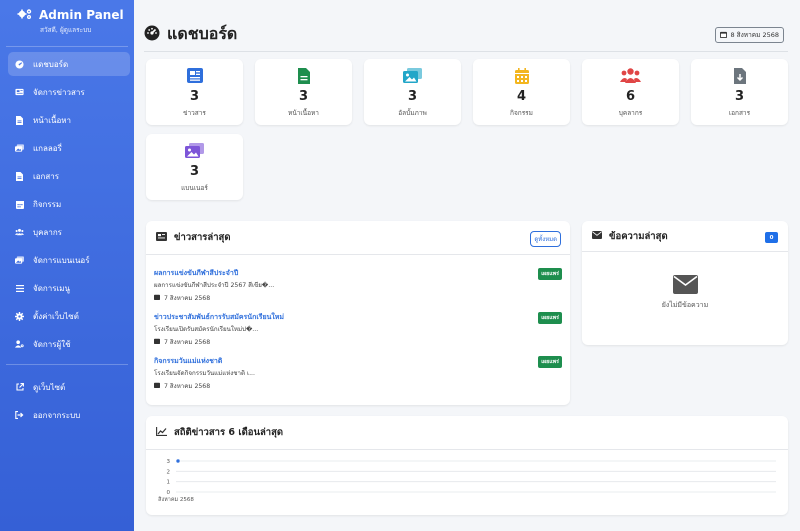 Image resolution: width=800 pixels, height=531 pixels. I want to click on gears-icon, so click(25, 15).